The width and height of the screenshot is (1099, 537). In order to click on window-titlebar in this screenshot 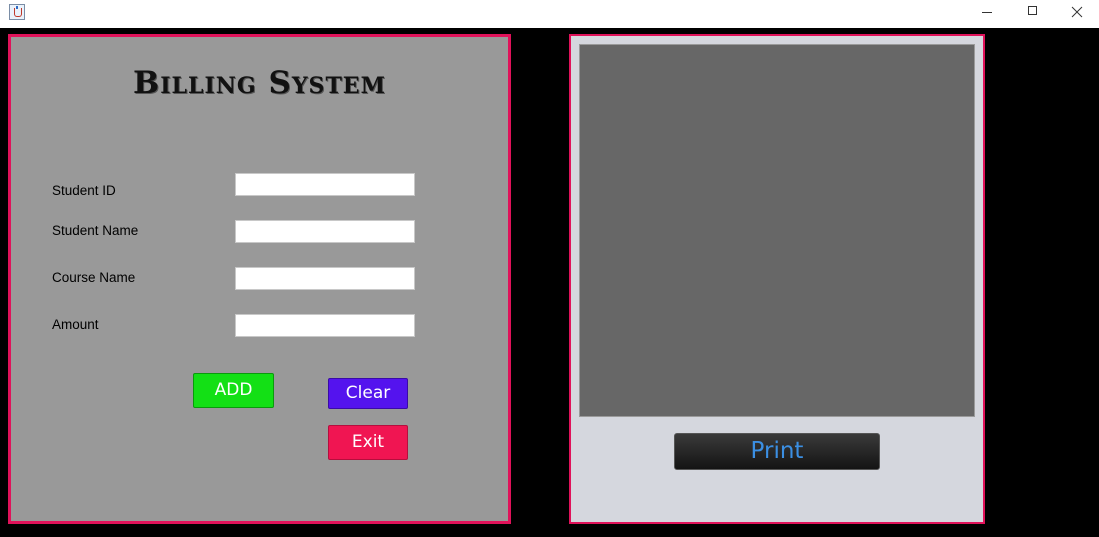, I will do `click(549, 14)`.